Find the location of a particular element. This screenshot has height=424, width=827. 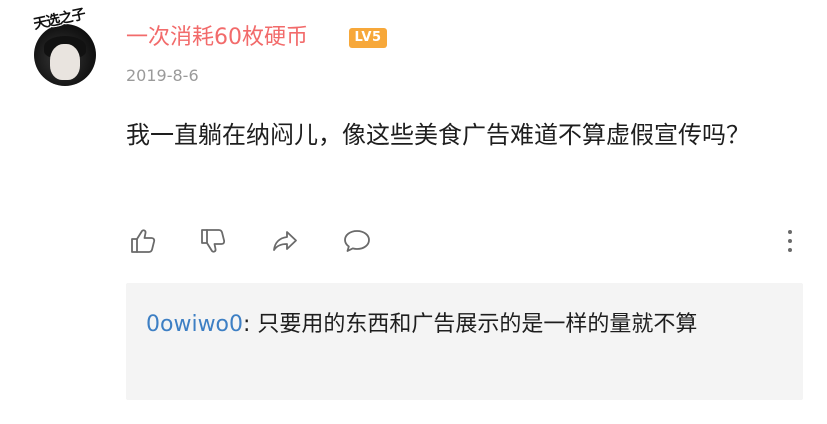

thumbs-down-icon is located at coordinates (213, 241).